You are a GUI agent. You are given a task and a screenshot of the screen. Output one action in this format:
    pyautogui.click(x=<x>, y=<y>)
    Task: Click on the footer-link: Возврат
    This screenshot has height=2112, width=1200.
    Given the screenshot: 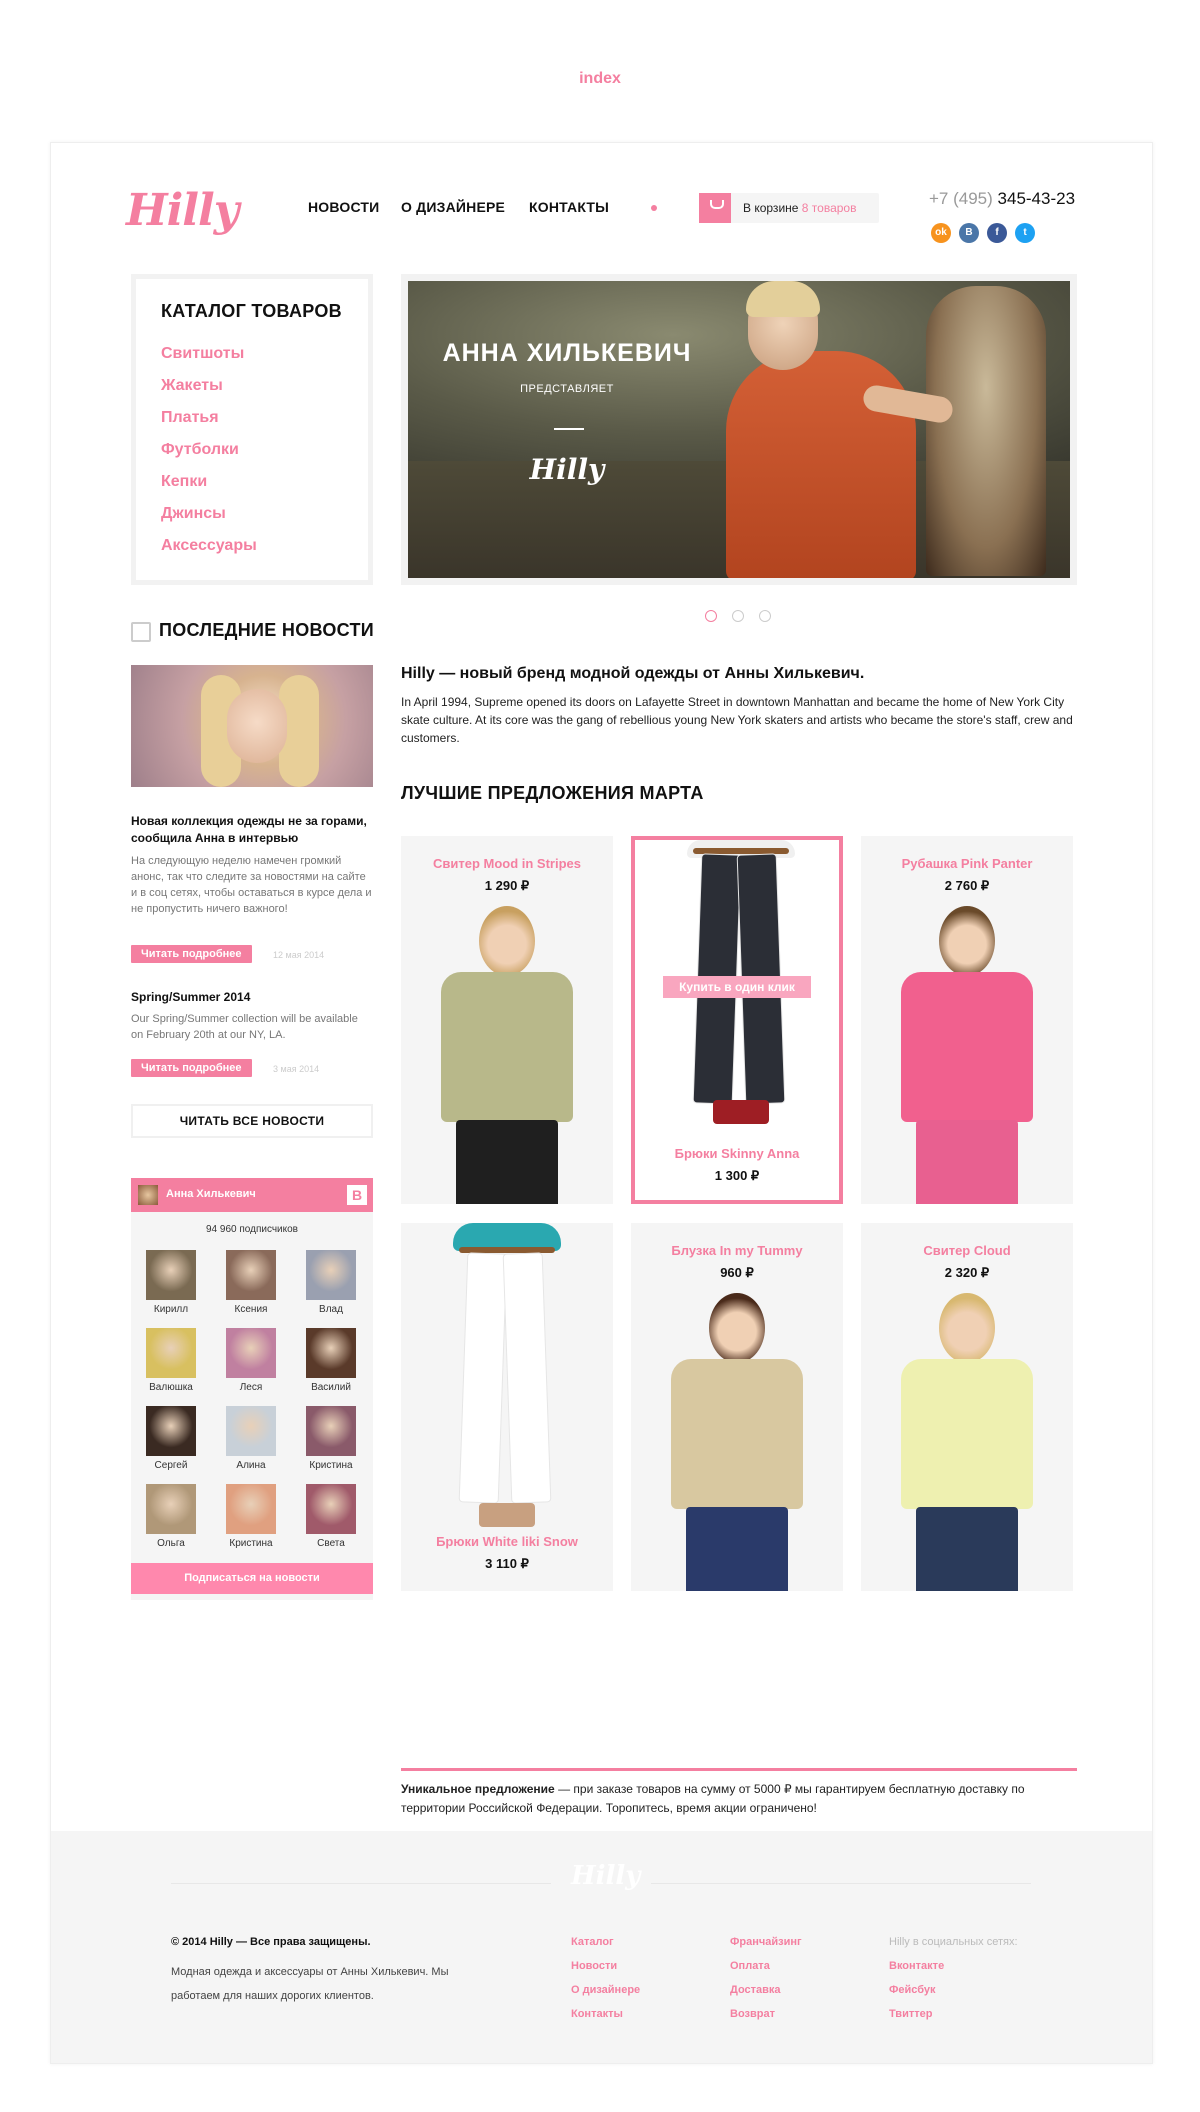 What is the action you would take?
    pyautogui.click(x=752, y=2014)
    